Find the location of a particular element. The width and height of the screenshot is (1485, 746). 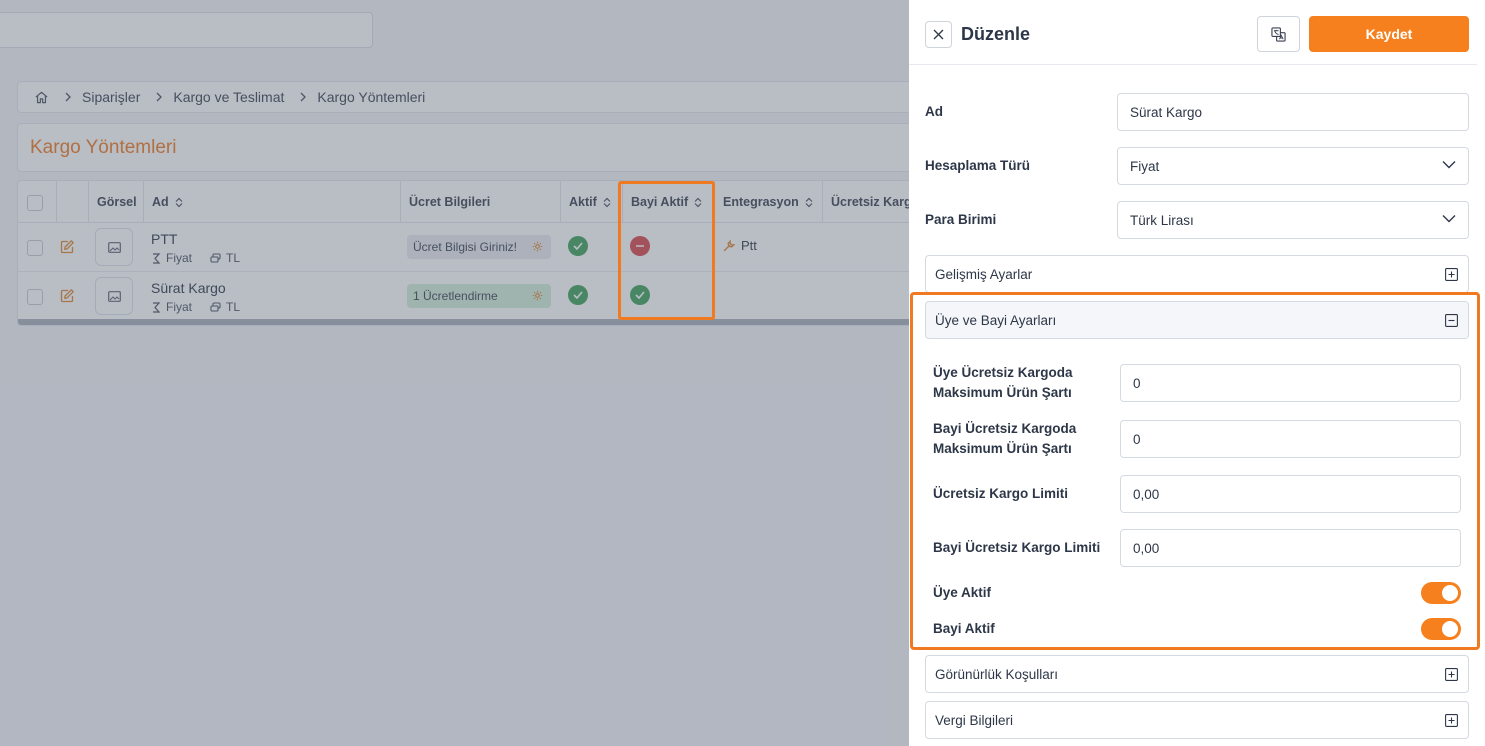

section-gelismis-ayarlar: Gelişmiş Ayarlar is located at coordinates (1197, 274).